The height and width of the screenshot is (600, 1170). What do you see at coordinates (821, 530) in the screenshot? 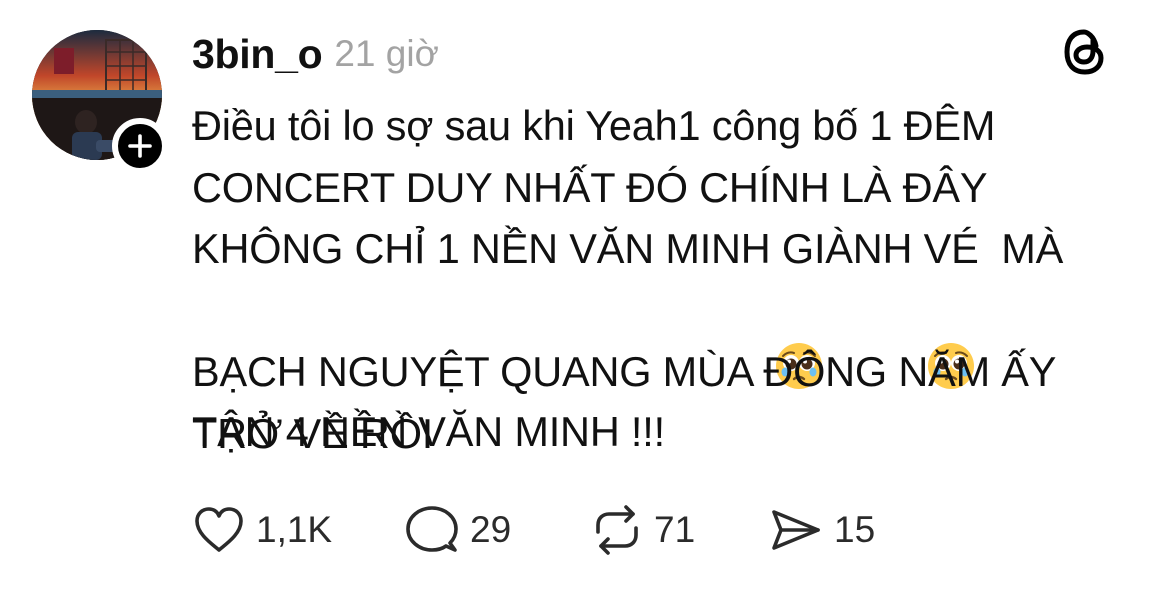
I see `share-button: 15` at bounding box center [821, 530].